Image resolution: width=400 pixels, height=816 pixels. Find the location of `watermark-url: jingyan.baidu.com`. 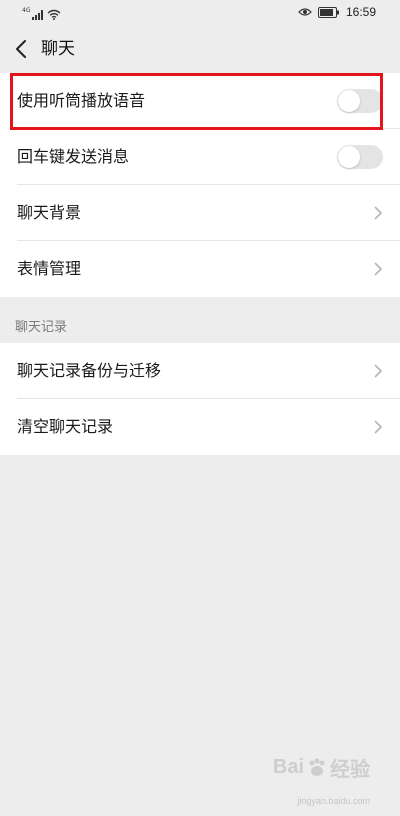

watermark-url: jingyan.baidu.com is located at coordinates (333, 801).